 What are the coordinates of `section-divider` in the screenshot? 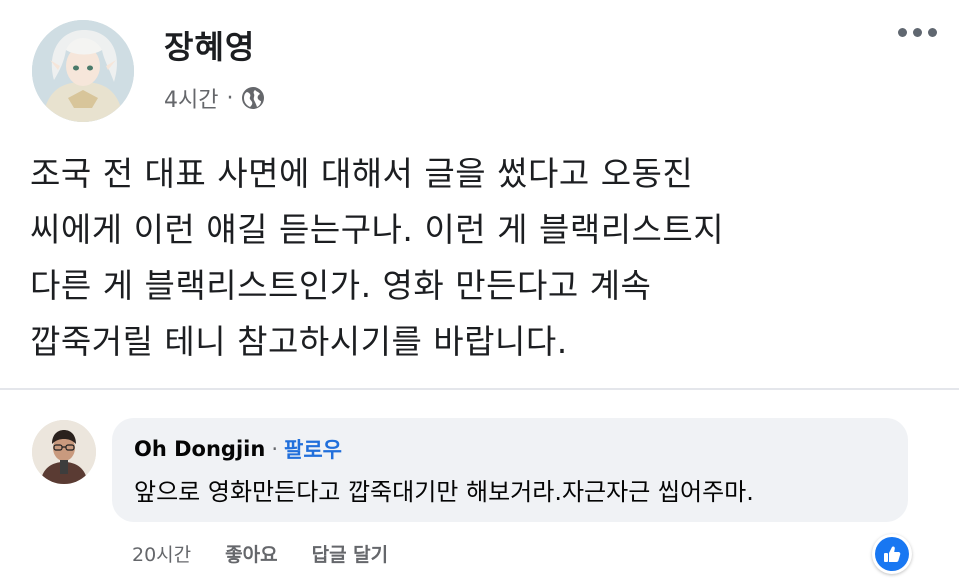 It's located at (479, 389).